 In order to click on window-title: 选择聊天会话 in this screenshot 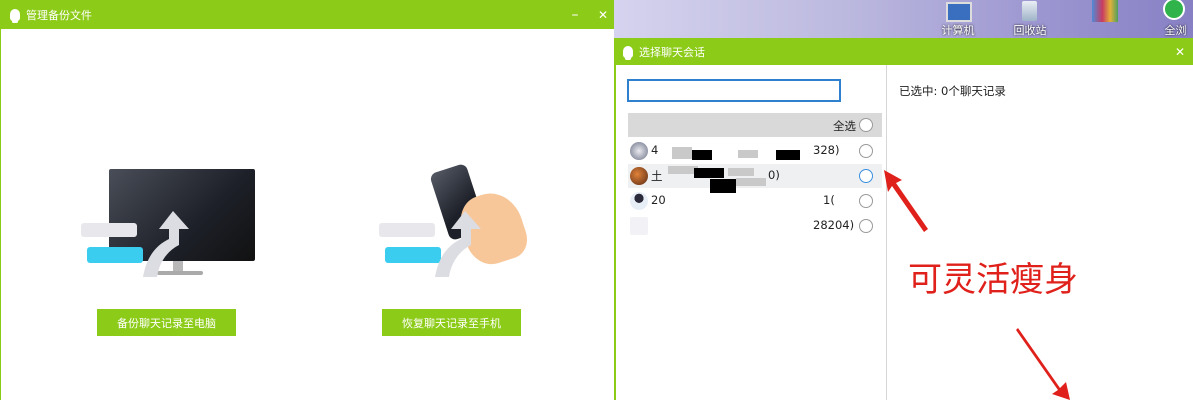, I will do `click(672, 52)`.